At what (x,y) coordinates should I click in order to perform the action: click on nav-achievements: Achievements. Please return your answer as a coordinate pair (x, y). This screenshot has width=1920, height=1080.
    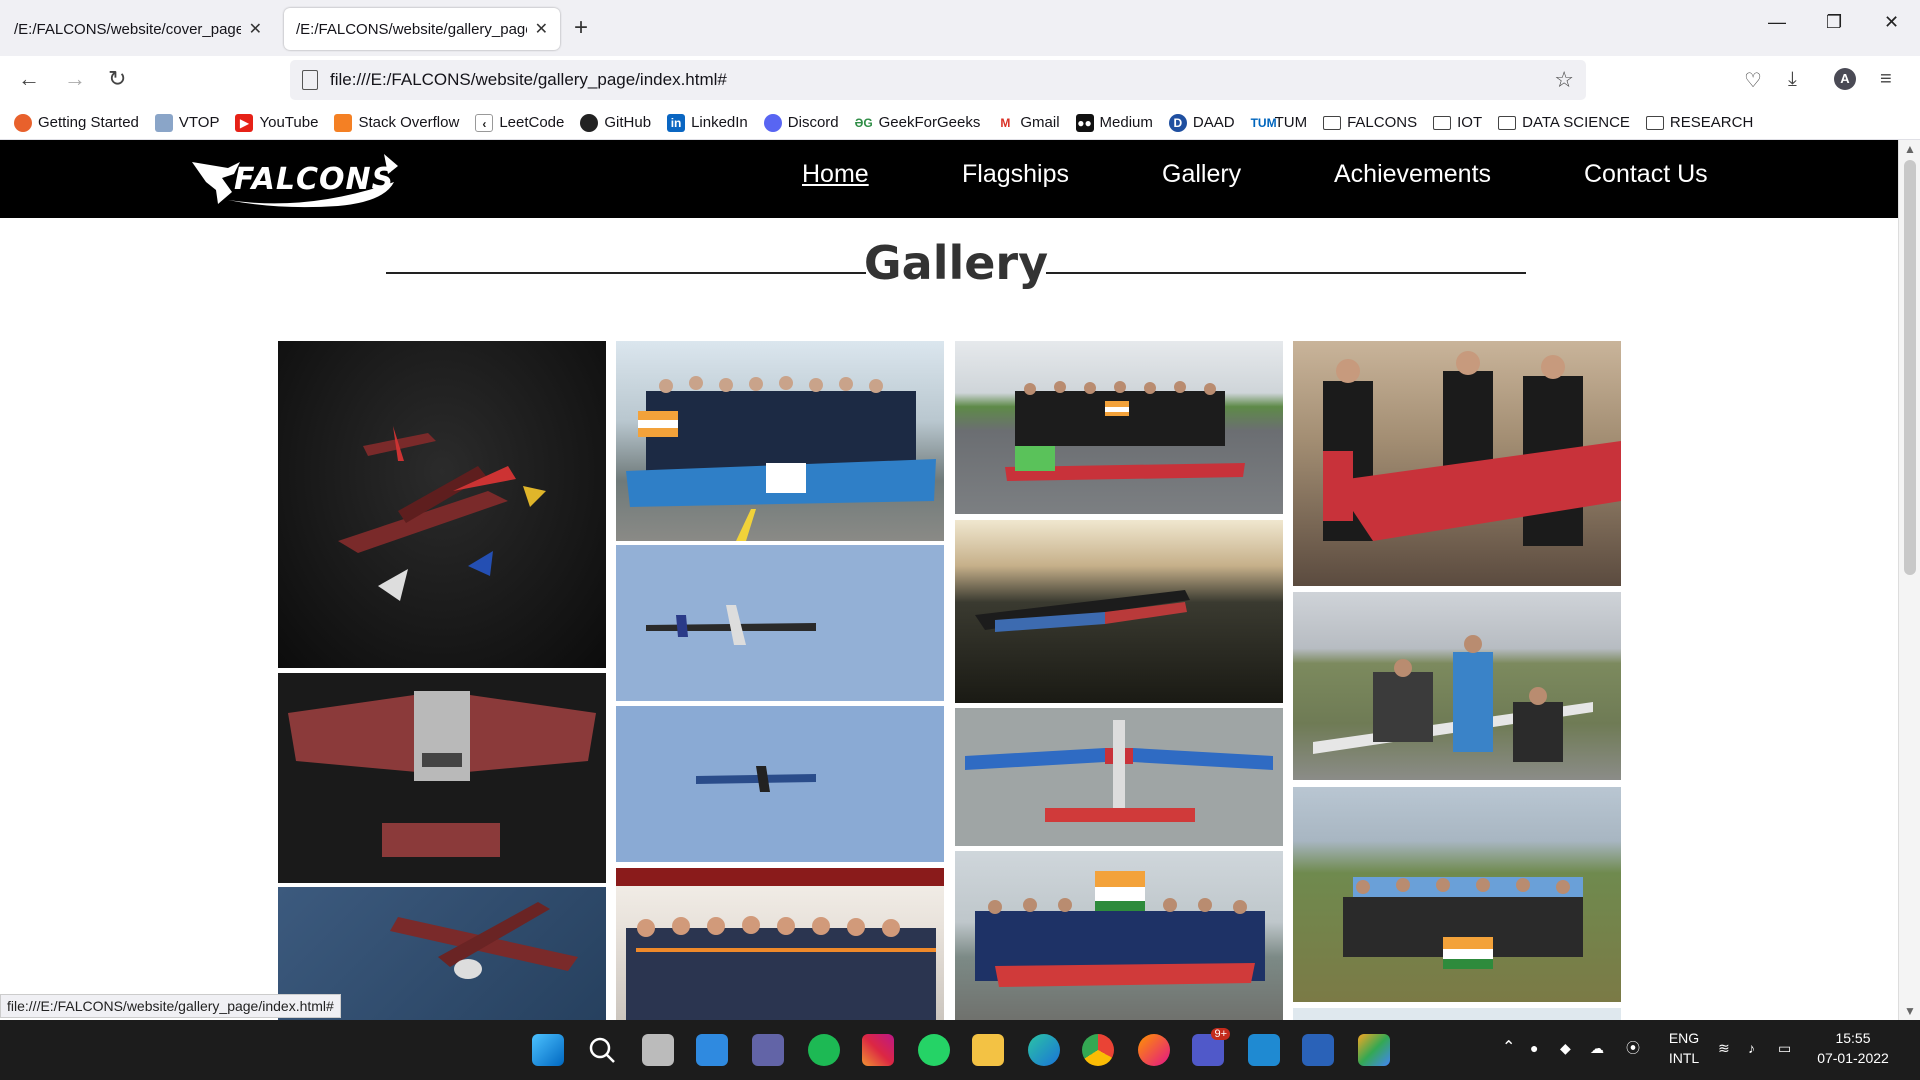
    Looking at the image, I should click on (1412, 174).